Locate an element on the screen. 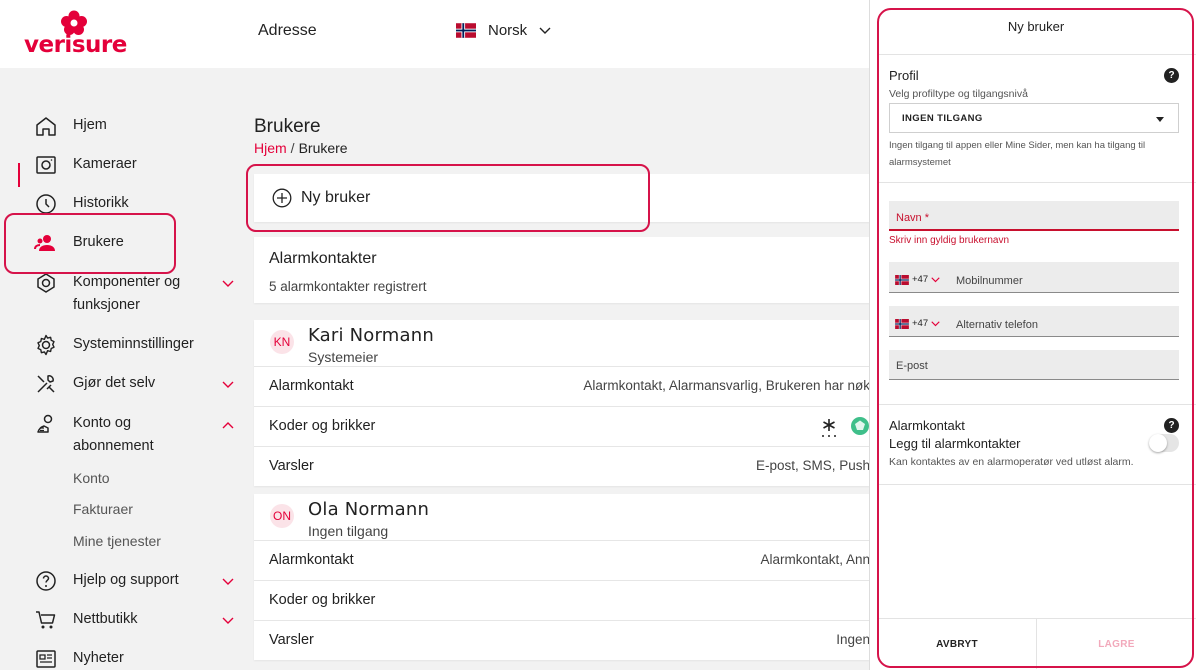 The image size is (1202, 670). sidebar-subitem-fakturaer: Fakturaer is located at coordinates (103, 509).